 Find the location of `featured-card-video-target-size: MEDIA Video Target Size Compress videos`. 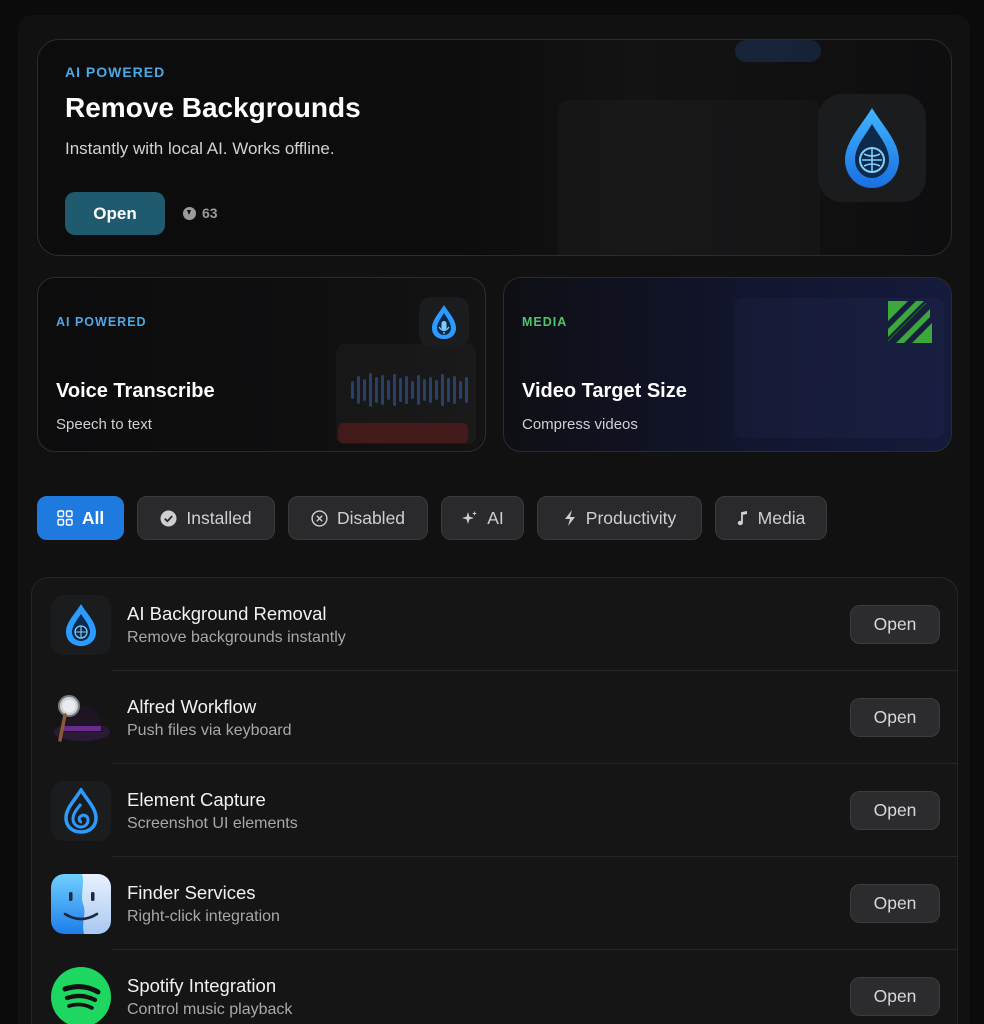

featured-card-video-target-size: MEDIA Video Target Size Compress videos is located at coordinates (727, 364).